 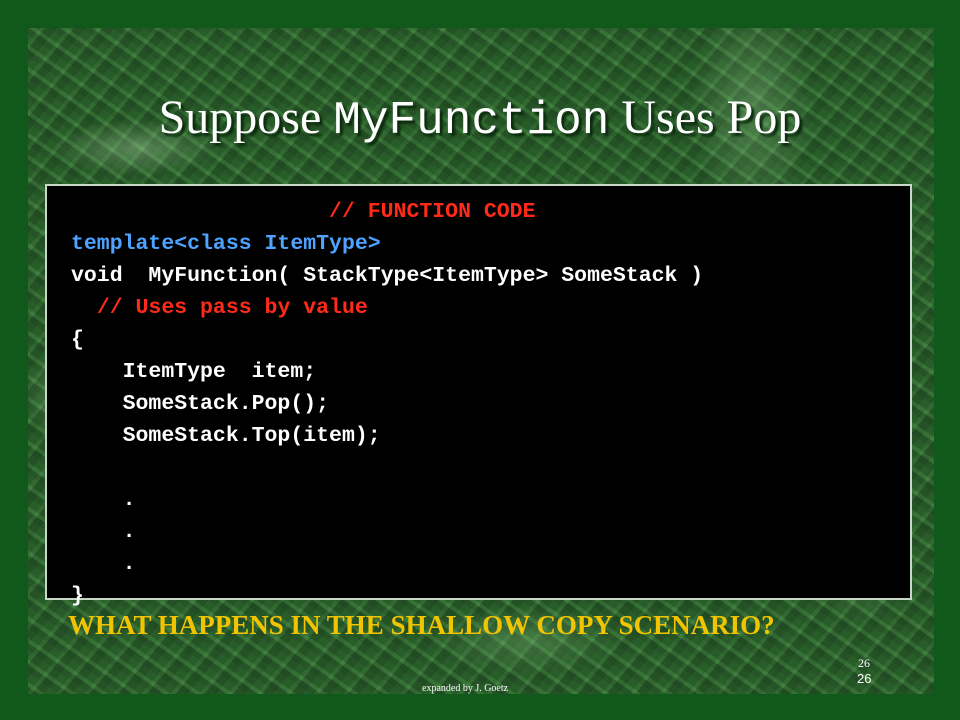 I want to click on page-number-bottom: 26, so click(x=864, y=678).